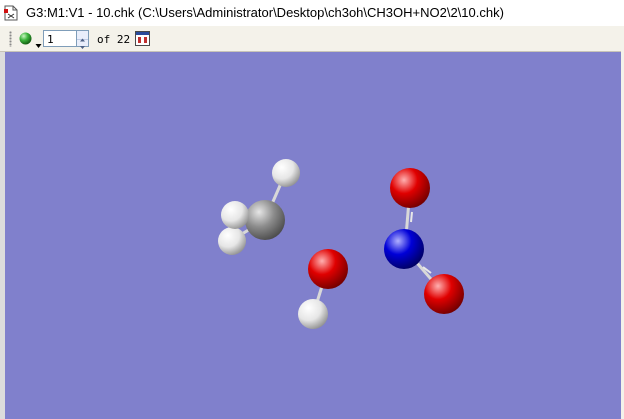 The image size is (624, 419). I want to click on app-document-icon, so click(11, 13).